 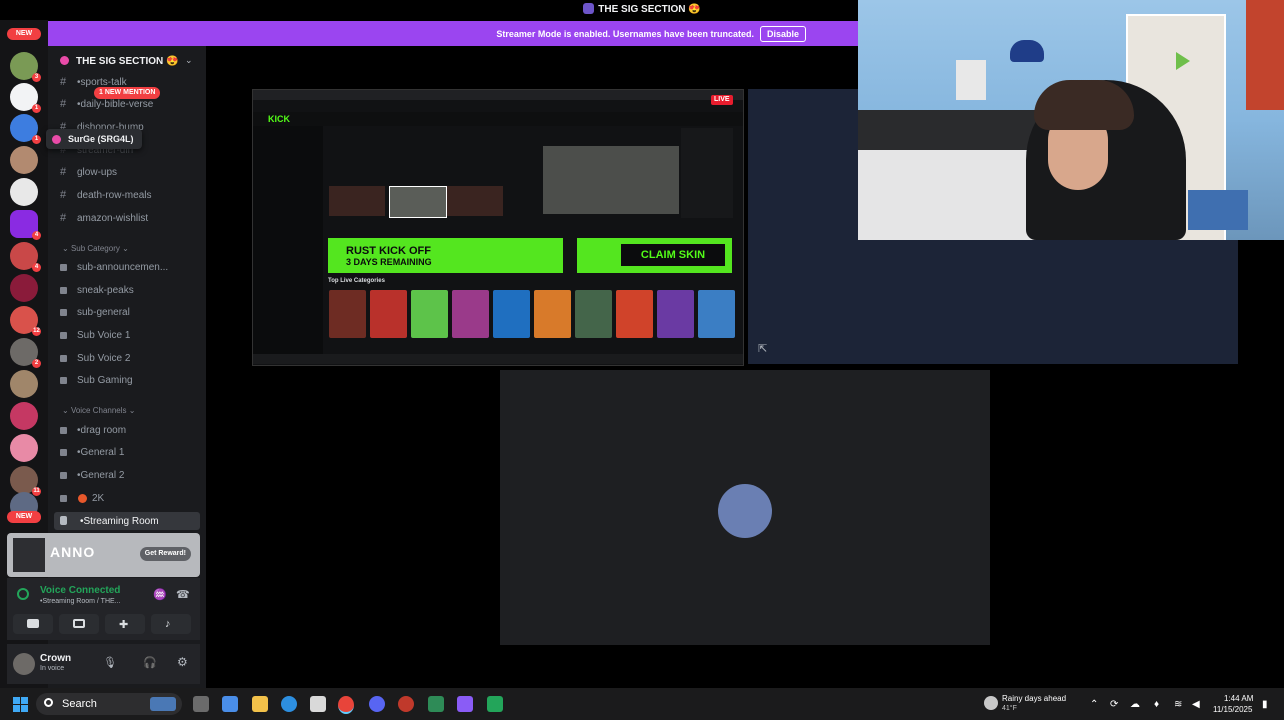 What do you see at coordinates (1232, 709) in the screenshot?
I see `clock-date: 11/15/2025` at bounding box center [1232, 709].